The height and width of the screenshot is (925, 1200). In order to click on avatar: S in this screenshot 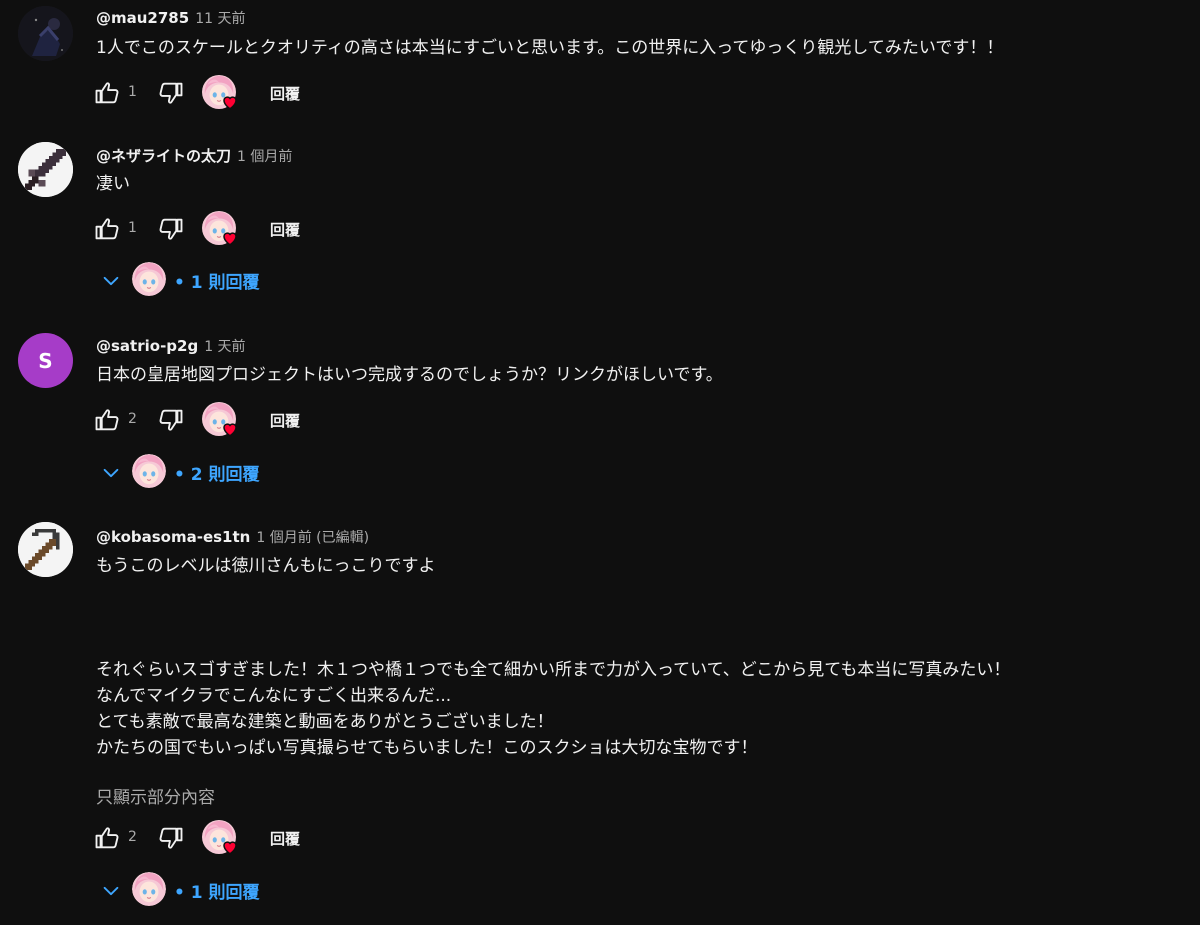, I will do `click(45, 360)`.